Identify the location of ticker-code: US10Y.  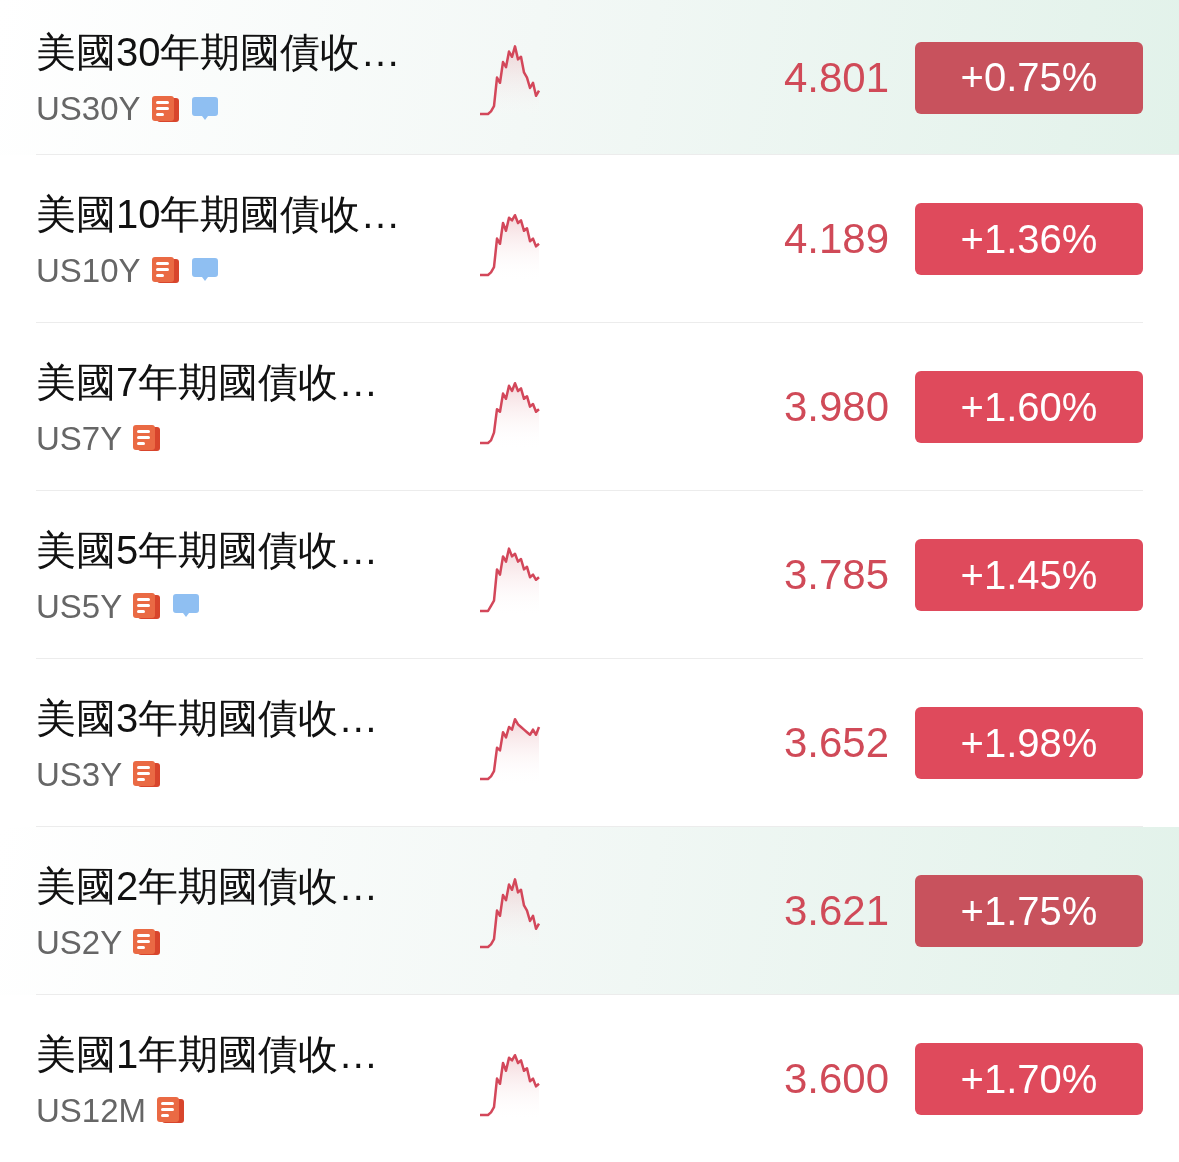
(88, 270).